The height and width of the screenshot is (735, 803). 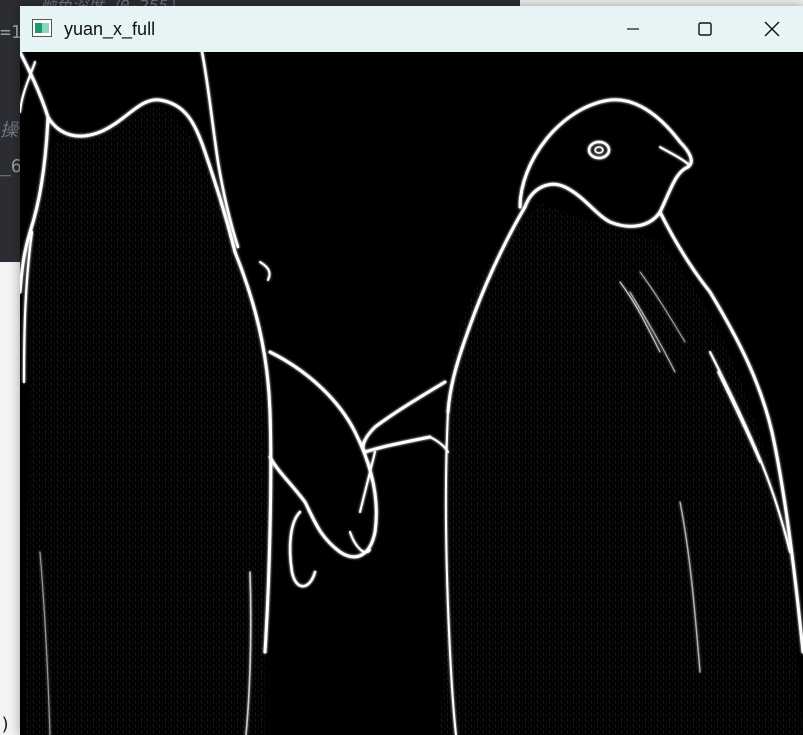 I want to click on window-title: yuan_x_full, so click(x=110, y=29).